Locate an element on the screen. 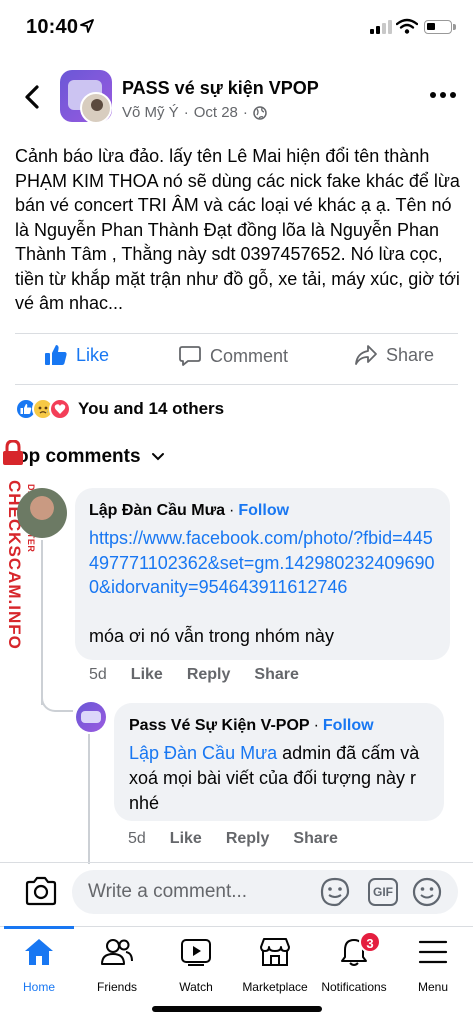 The width and height of the screenshot is (473, 1024). reply-actions: 5d Like Reply Share is located at coordinates (233, 839).